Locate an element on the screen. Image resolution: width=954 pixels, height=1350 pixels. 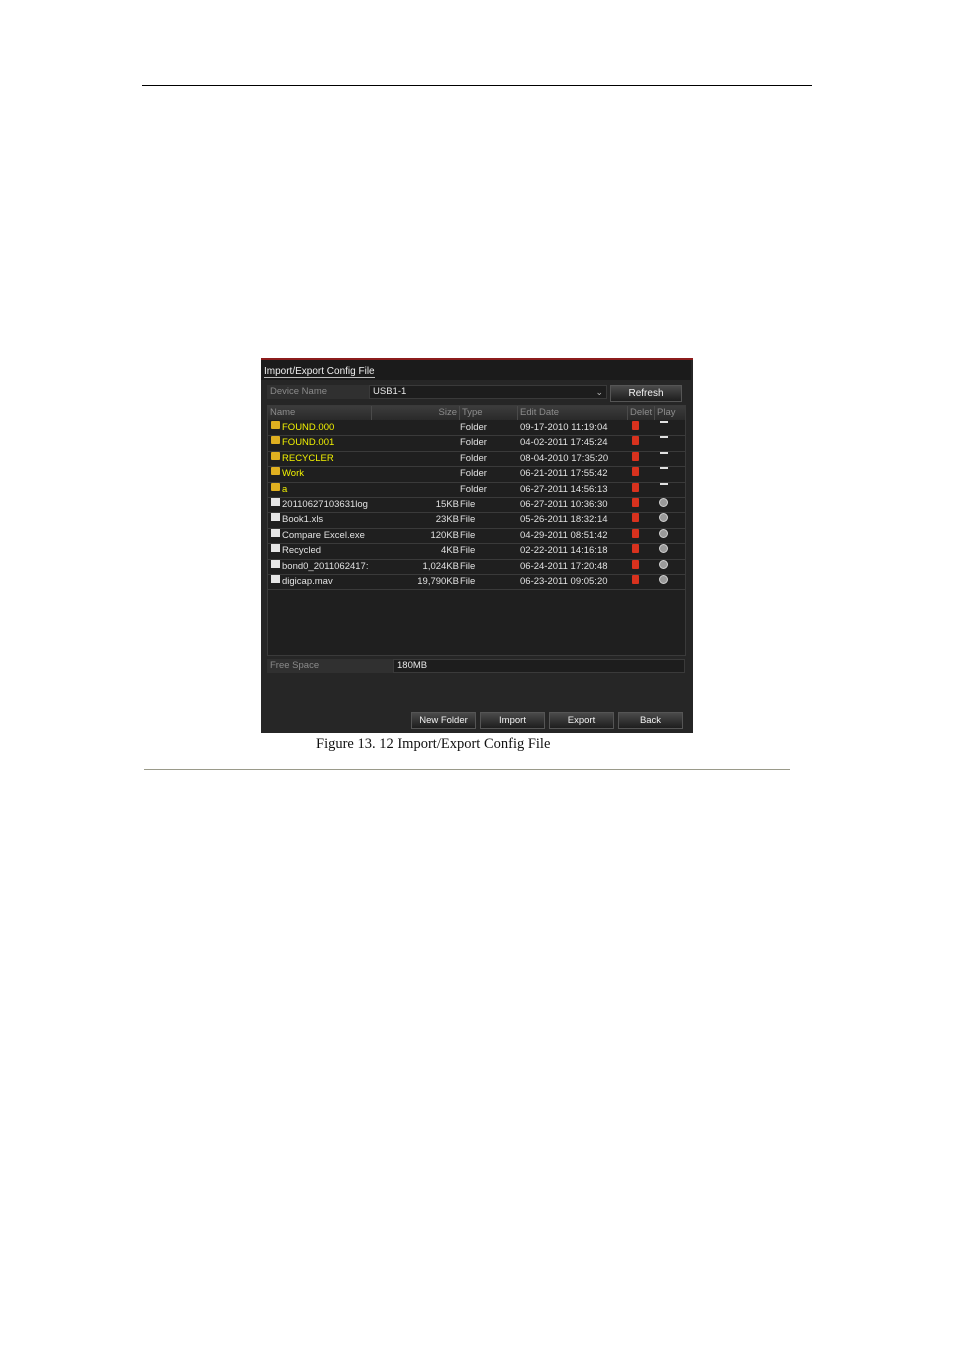
file-size: 15KB is located at coordinates (447, 504).